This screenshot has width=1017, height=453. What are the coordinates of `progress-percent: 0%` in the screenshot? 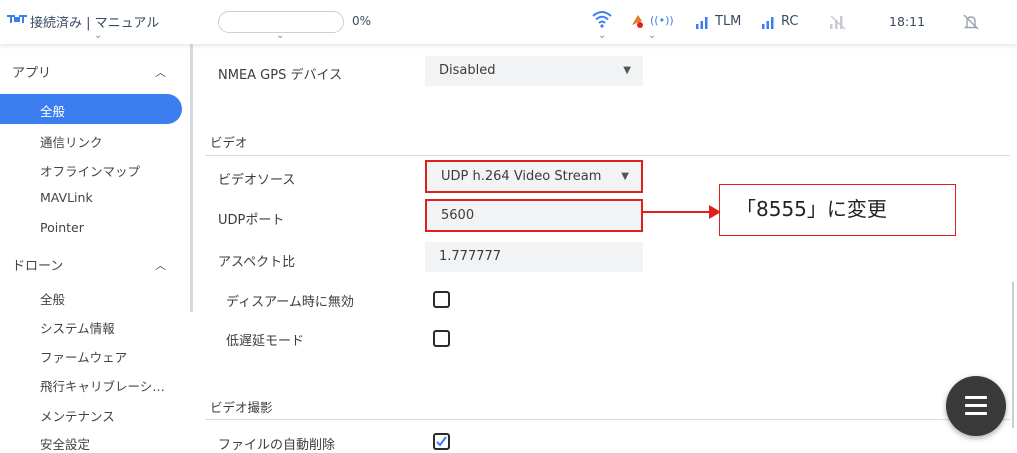 It's located at (362, 21).